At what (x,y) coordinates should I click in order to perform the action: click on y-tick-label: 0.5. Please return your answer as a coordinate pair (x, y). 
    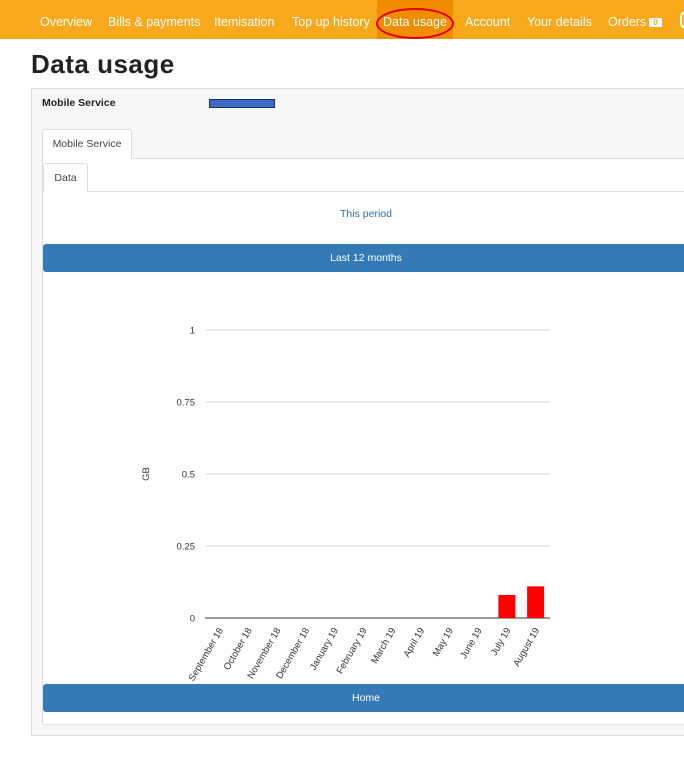
    Looking at the image, I should click on (188, 475).